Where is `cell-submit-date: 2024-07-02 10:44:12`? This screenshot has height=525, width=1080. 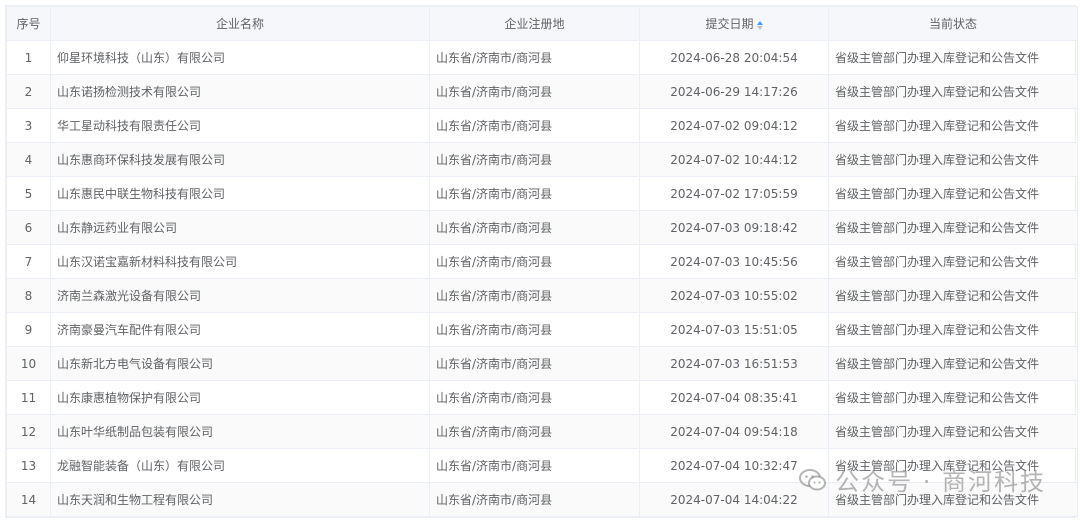
cell-submit-date: 2024-07-02 10:44:12 is located at coordinates (734, 159).